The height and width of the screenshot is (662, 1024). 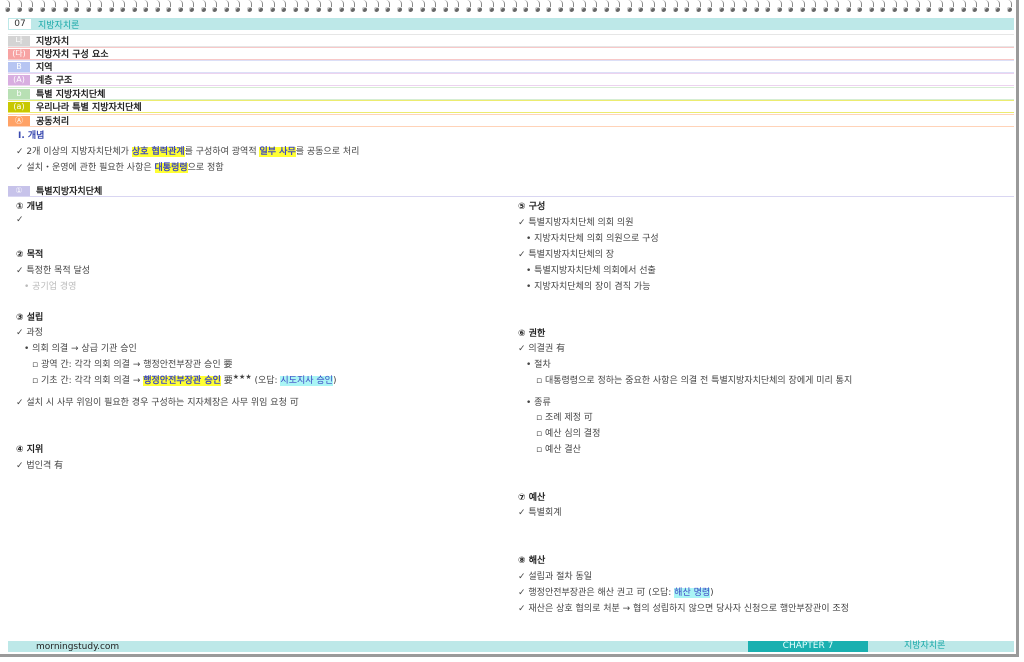 What do you see at coordinates (242, 377) in the screenshot?
I see `star-rating: ★★★` at bounding box center [242, 377].